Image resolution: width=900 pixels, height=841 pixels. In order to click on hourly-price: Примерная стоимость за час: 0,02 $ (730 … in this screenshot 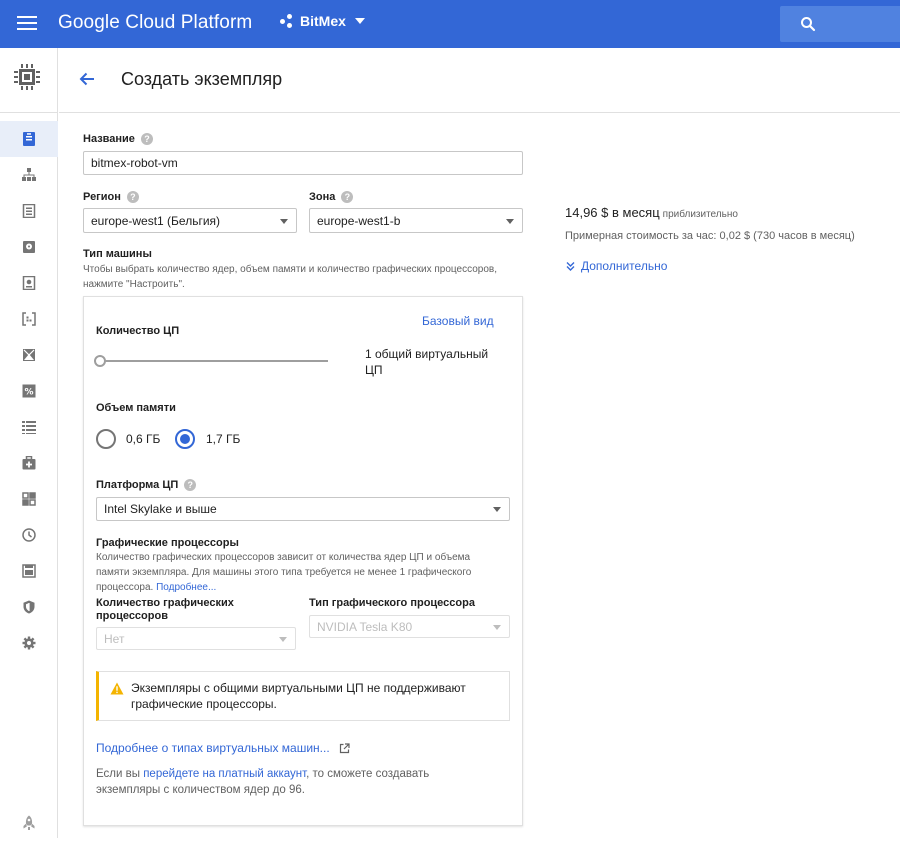, I will do `click(710, 236)`.